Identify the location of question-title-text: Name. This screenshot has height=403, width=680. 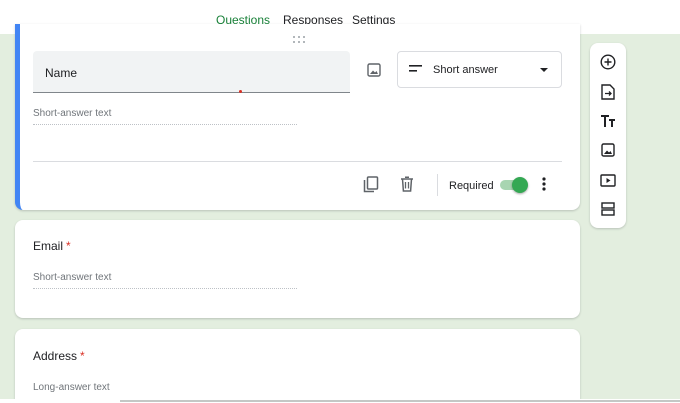
(61, 73).